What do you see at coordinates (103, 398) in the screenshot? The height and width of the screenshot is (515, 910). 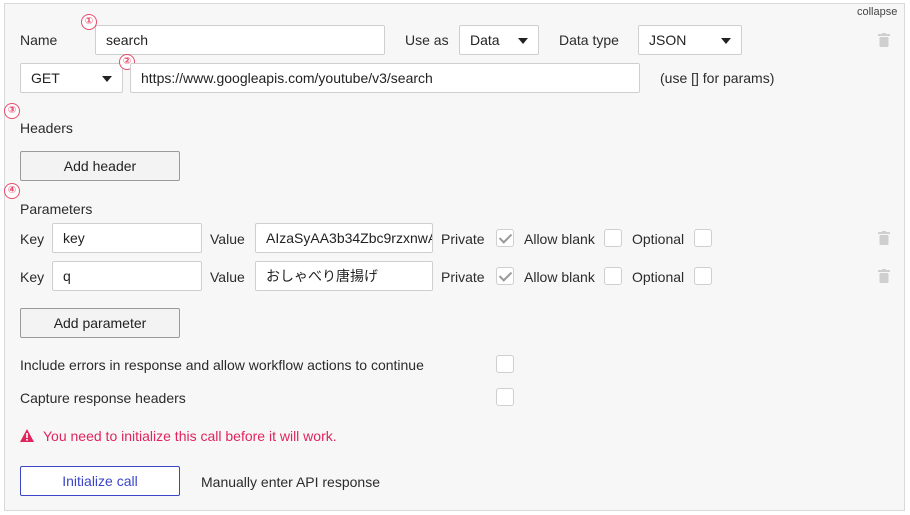 I see `capture-headers-label: Capture response headers` at bounding box center [103, 398].